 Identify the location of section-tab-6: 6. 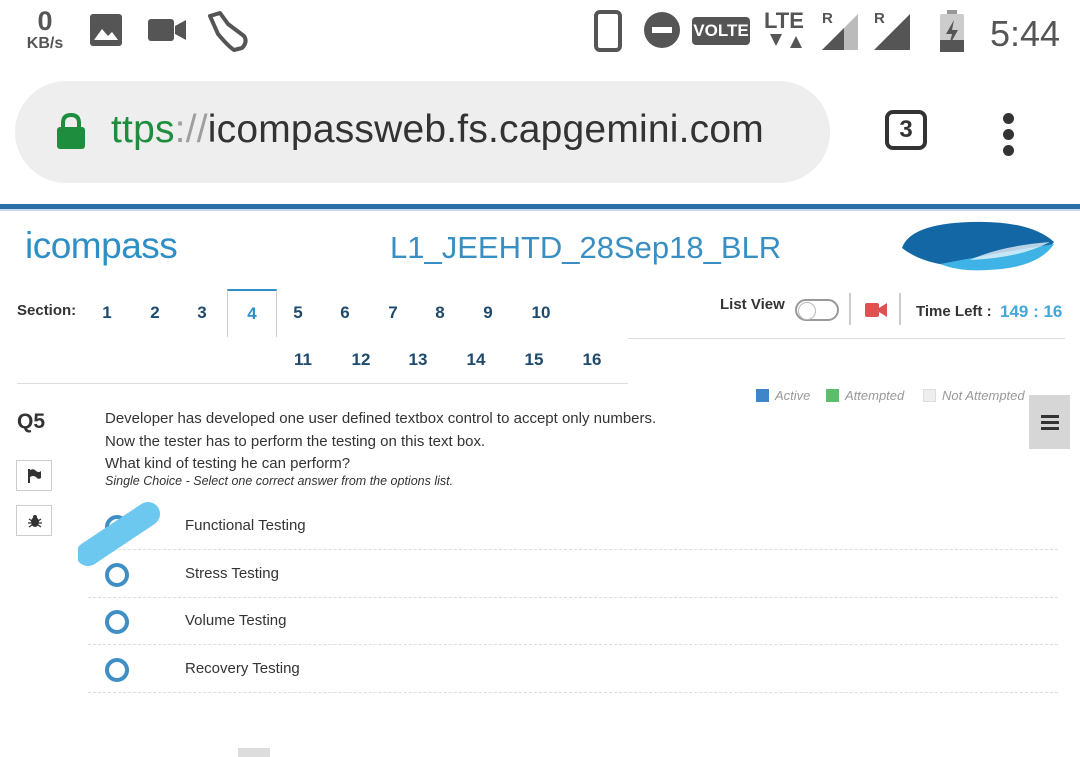
(345, 313).